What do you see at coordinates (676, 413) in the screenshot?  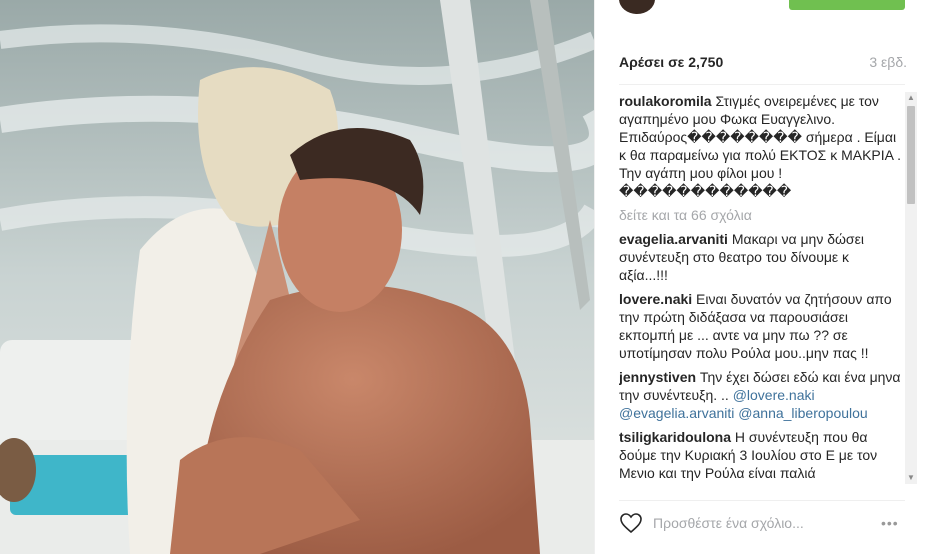 I see `mention-link: @evagelia.arvaniti` at bounding box center [676, 413].